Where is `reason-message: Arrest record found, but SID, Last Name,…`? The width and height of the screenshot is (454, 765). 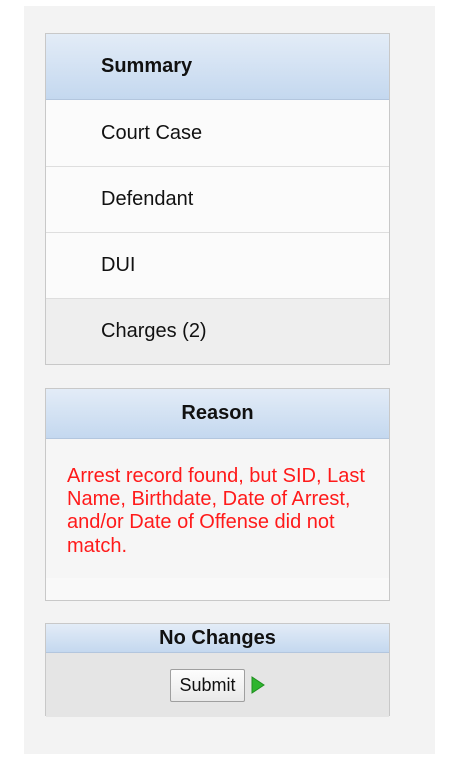 reason-message: Arrest record found, but SID, Last Name,… is located at coordinates (217, 508).